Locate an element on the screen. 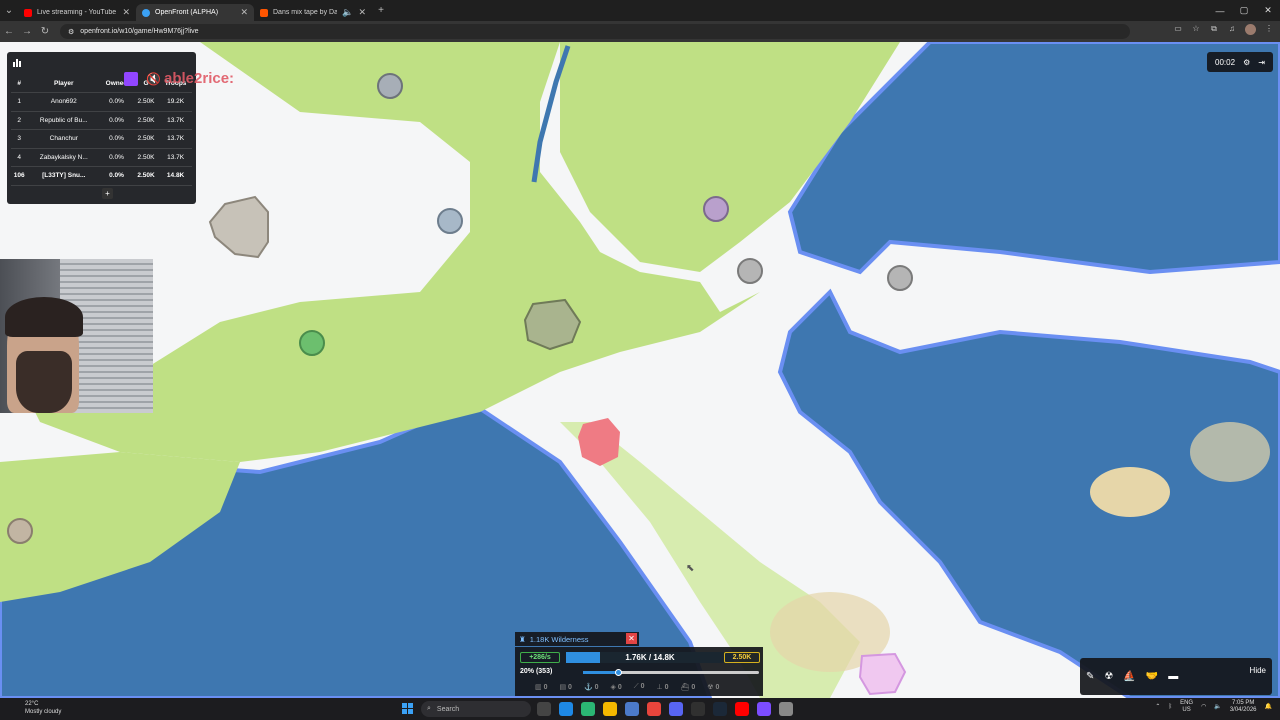 This screenshot has width=1280, height=720. own-territory is located at coordinates (599, 442).